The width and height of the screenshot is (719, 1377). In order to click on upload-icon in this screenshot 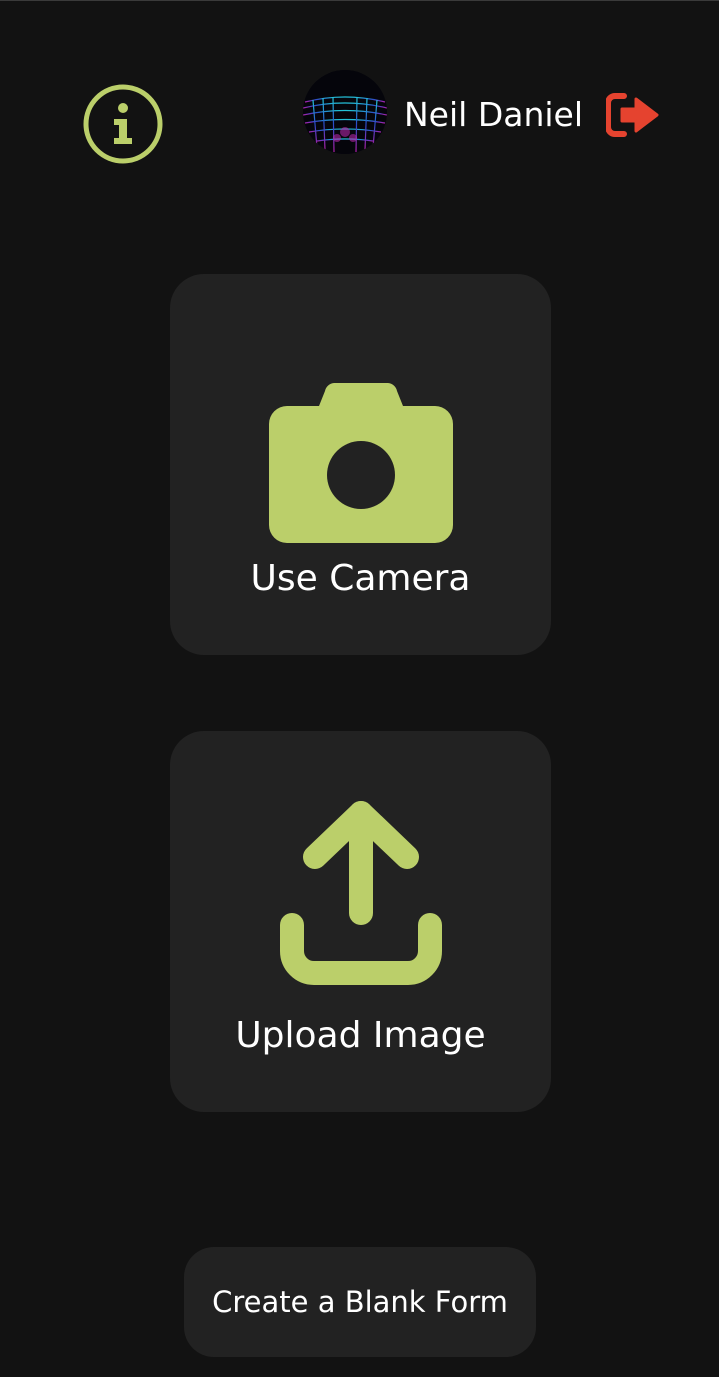, I will do `click(360, 893)`.